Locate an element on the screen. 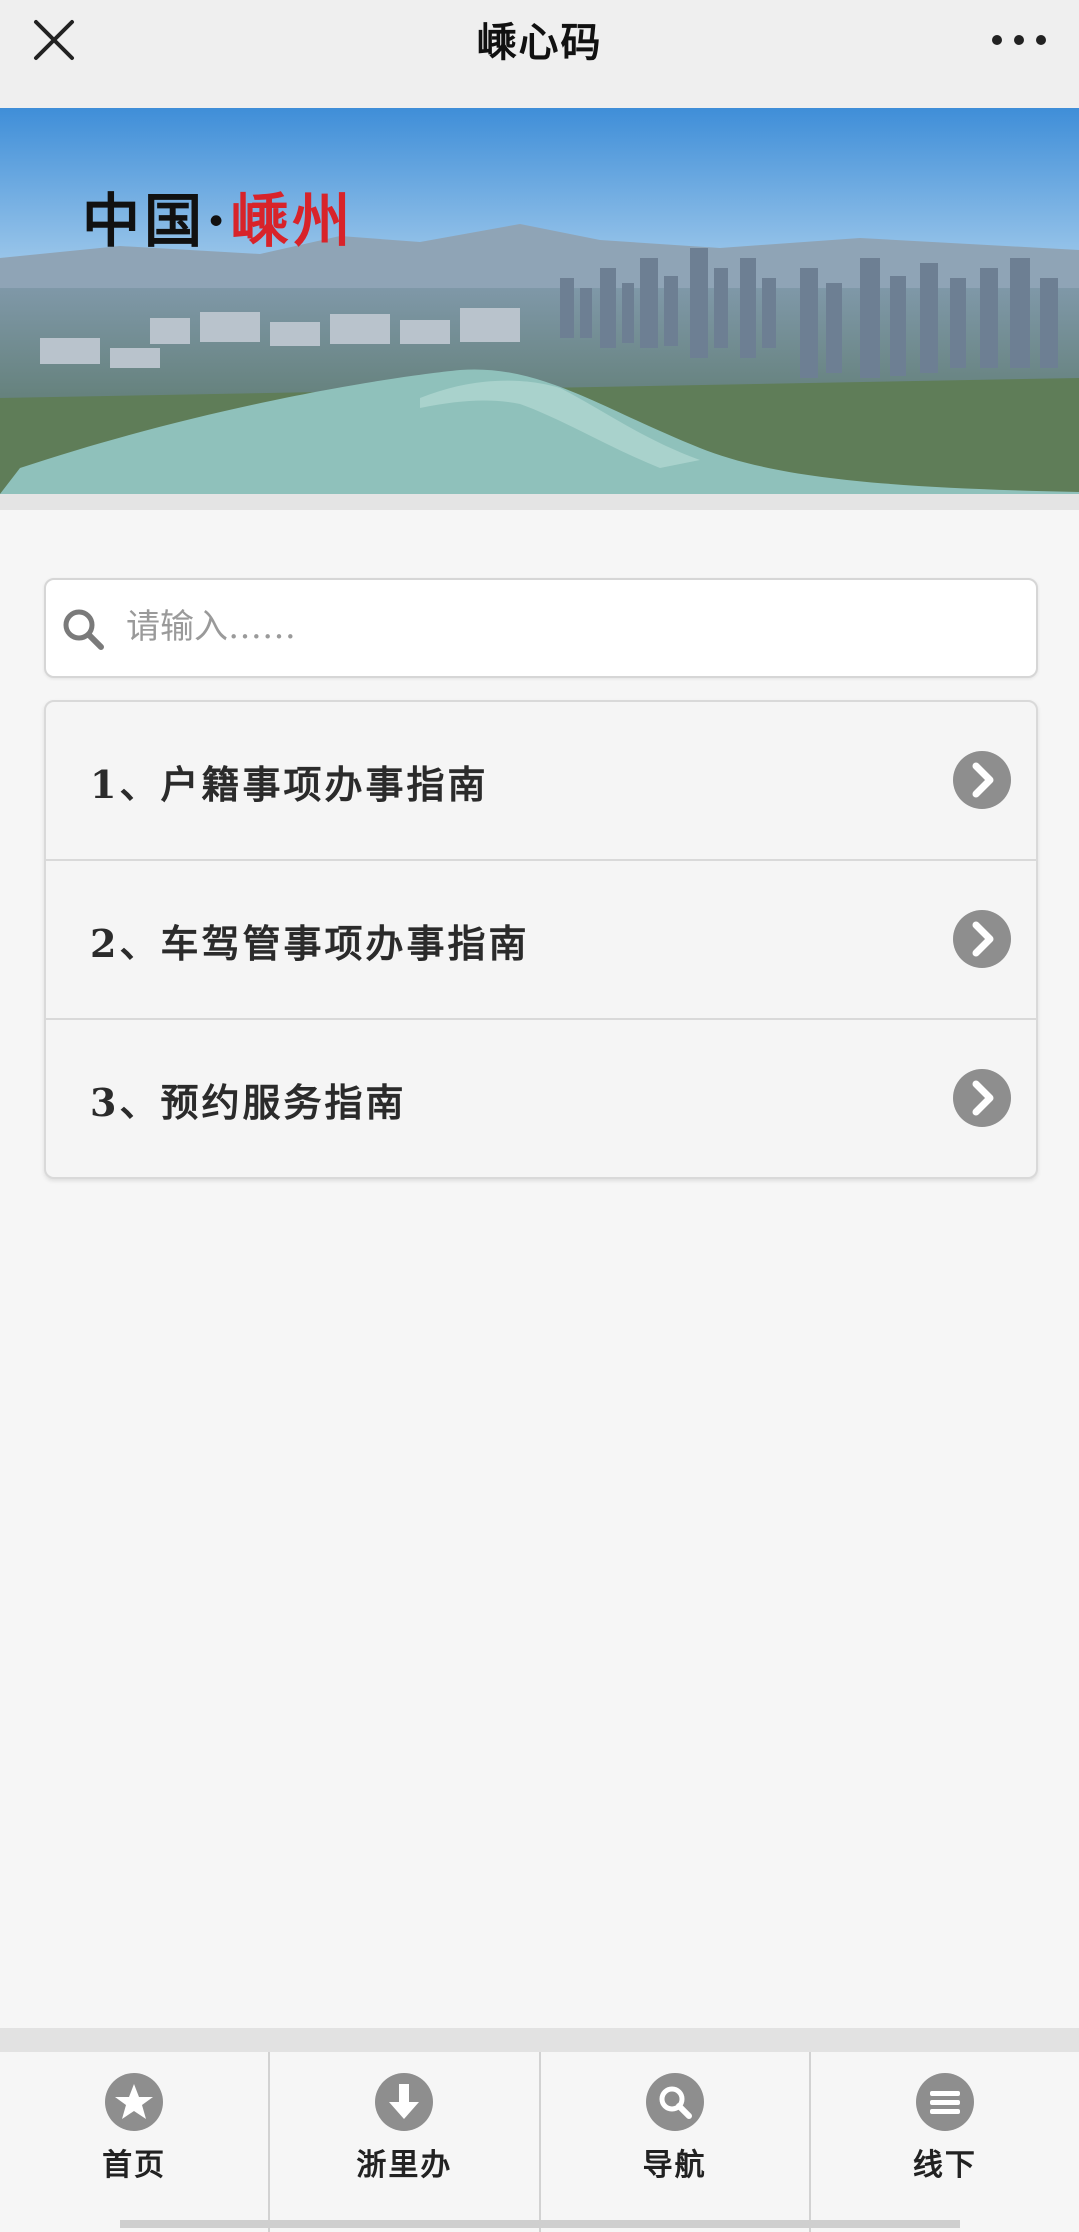 The height and width of the screenshot is (2232, 1079). top-bar: 嵊心码 is located at coordinates (539, 54).